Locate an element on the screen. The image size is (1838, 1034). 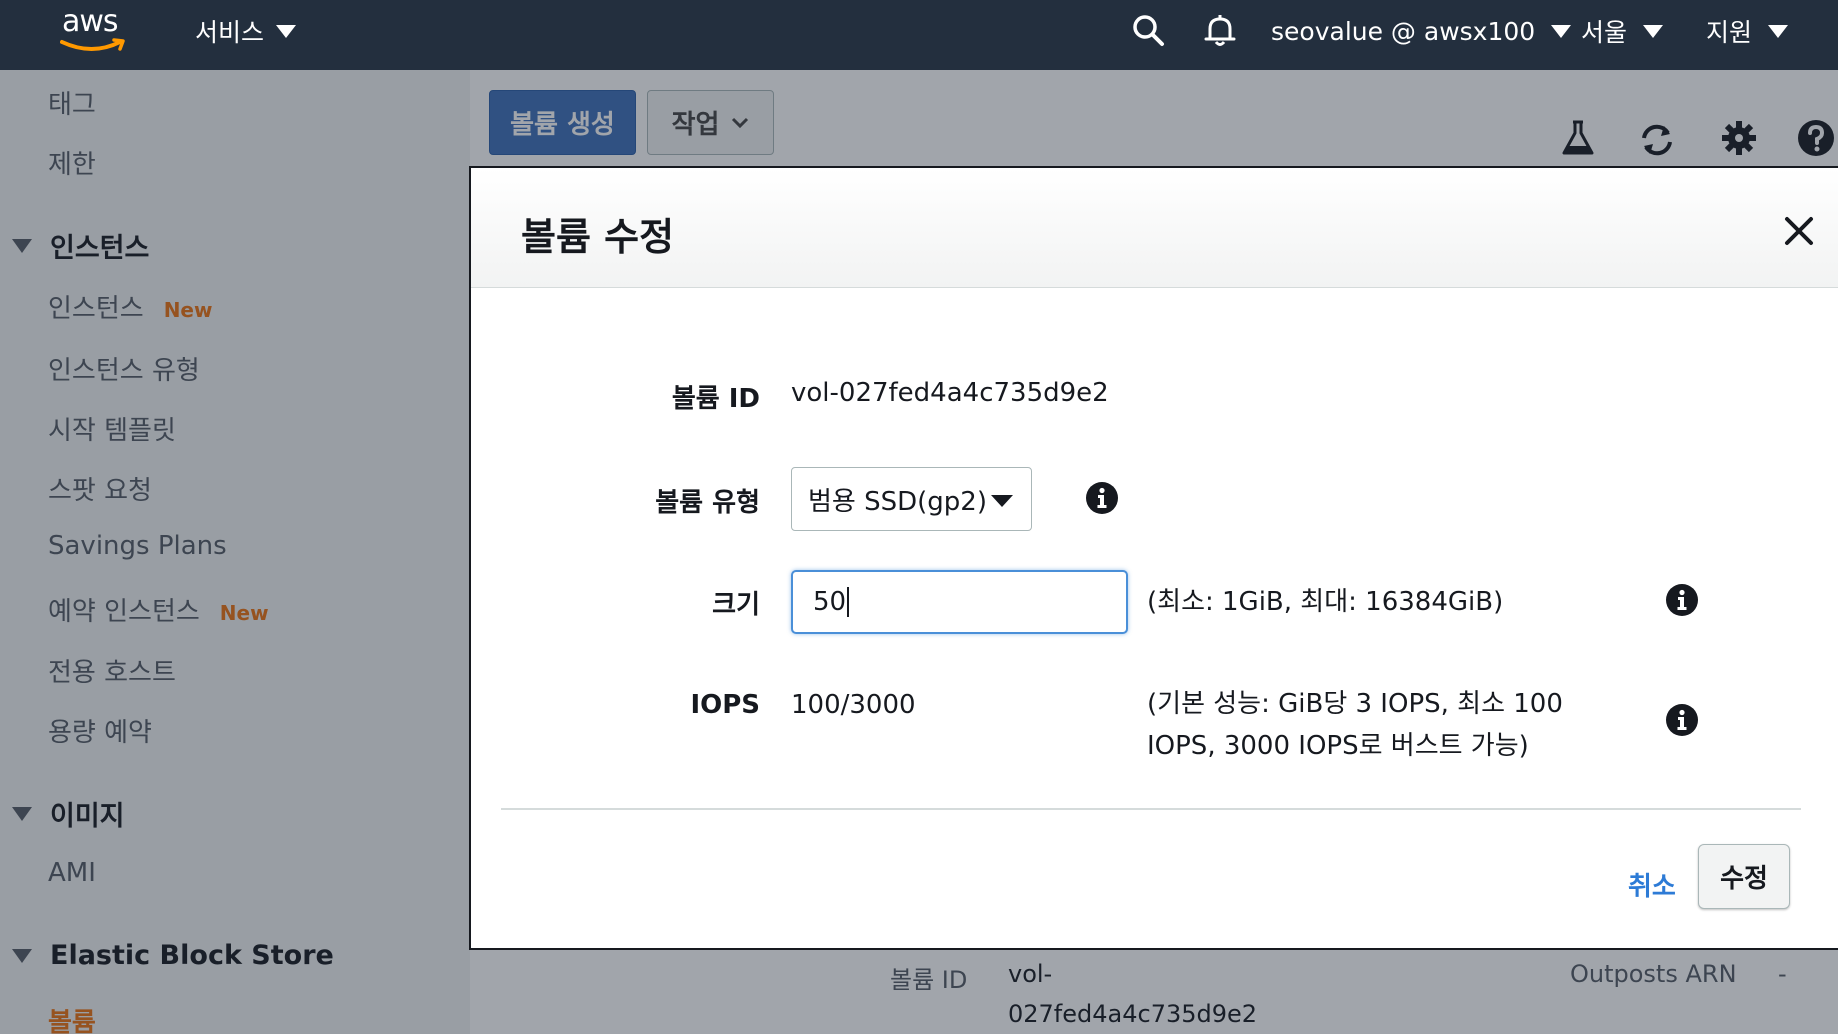
size-label: 크기 is located at coordinates (736, 605).